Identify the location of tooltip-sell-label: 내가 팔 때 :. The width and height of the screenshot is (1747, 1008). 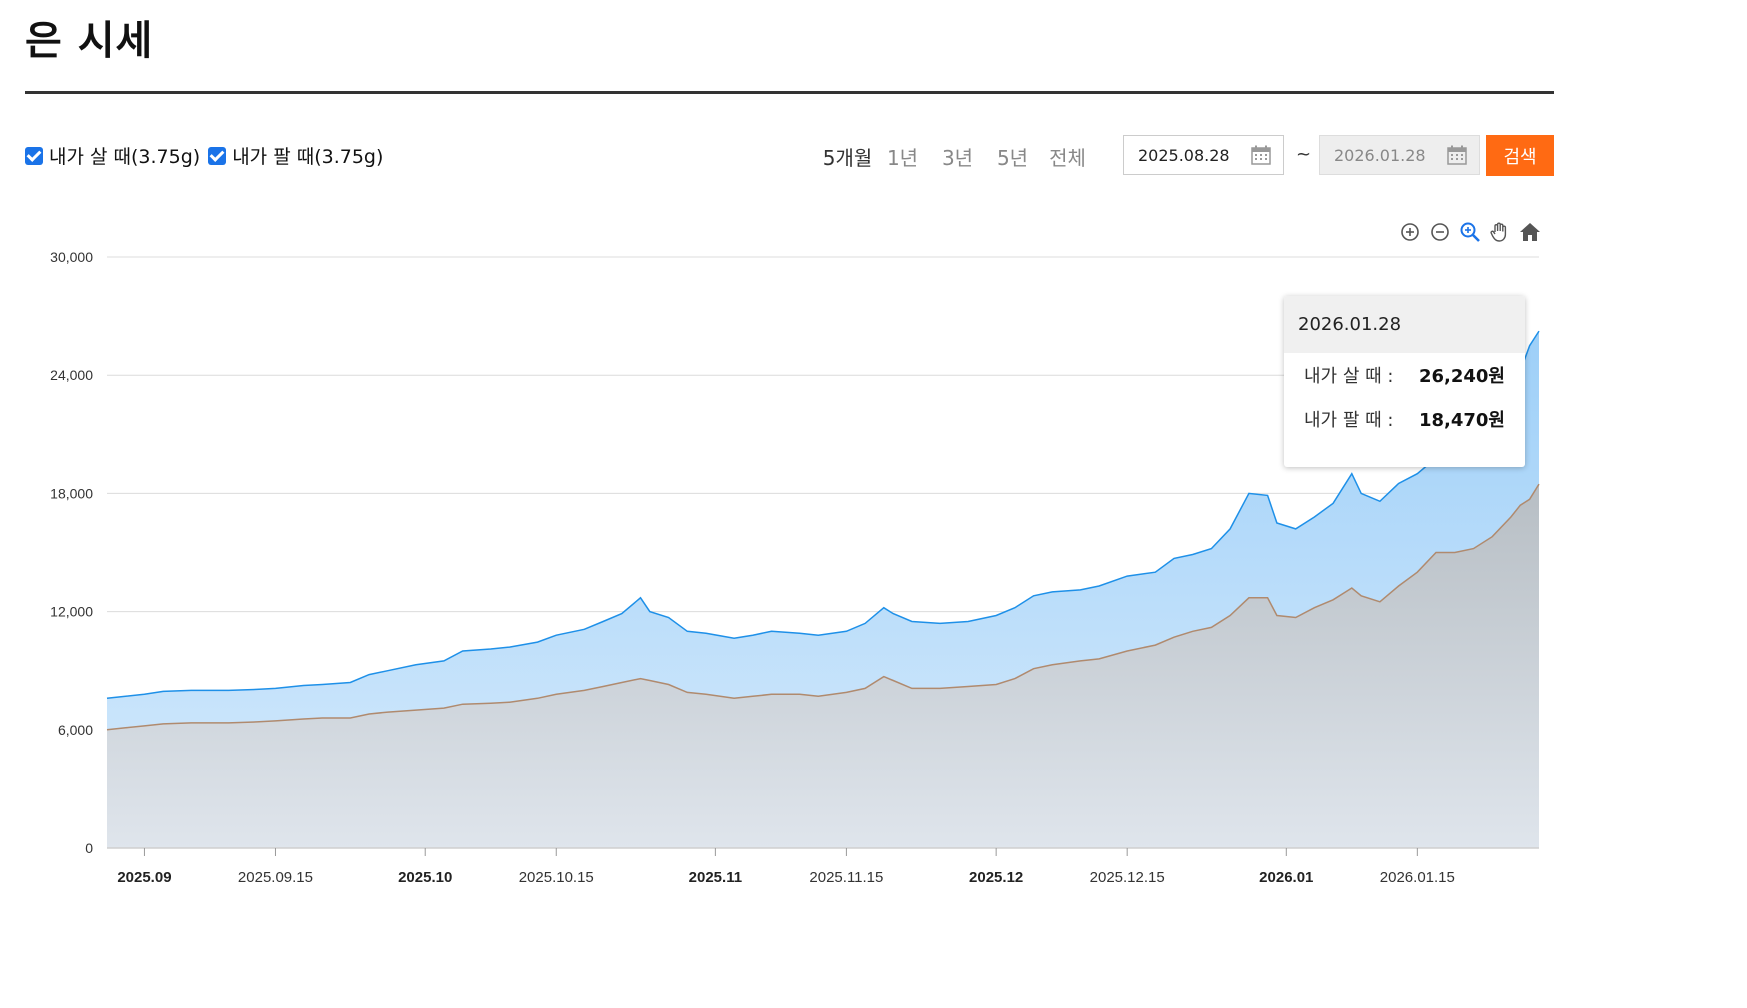
(1349, 420).